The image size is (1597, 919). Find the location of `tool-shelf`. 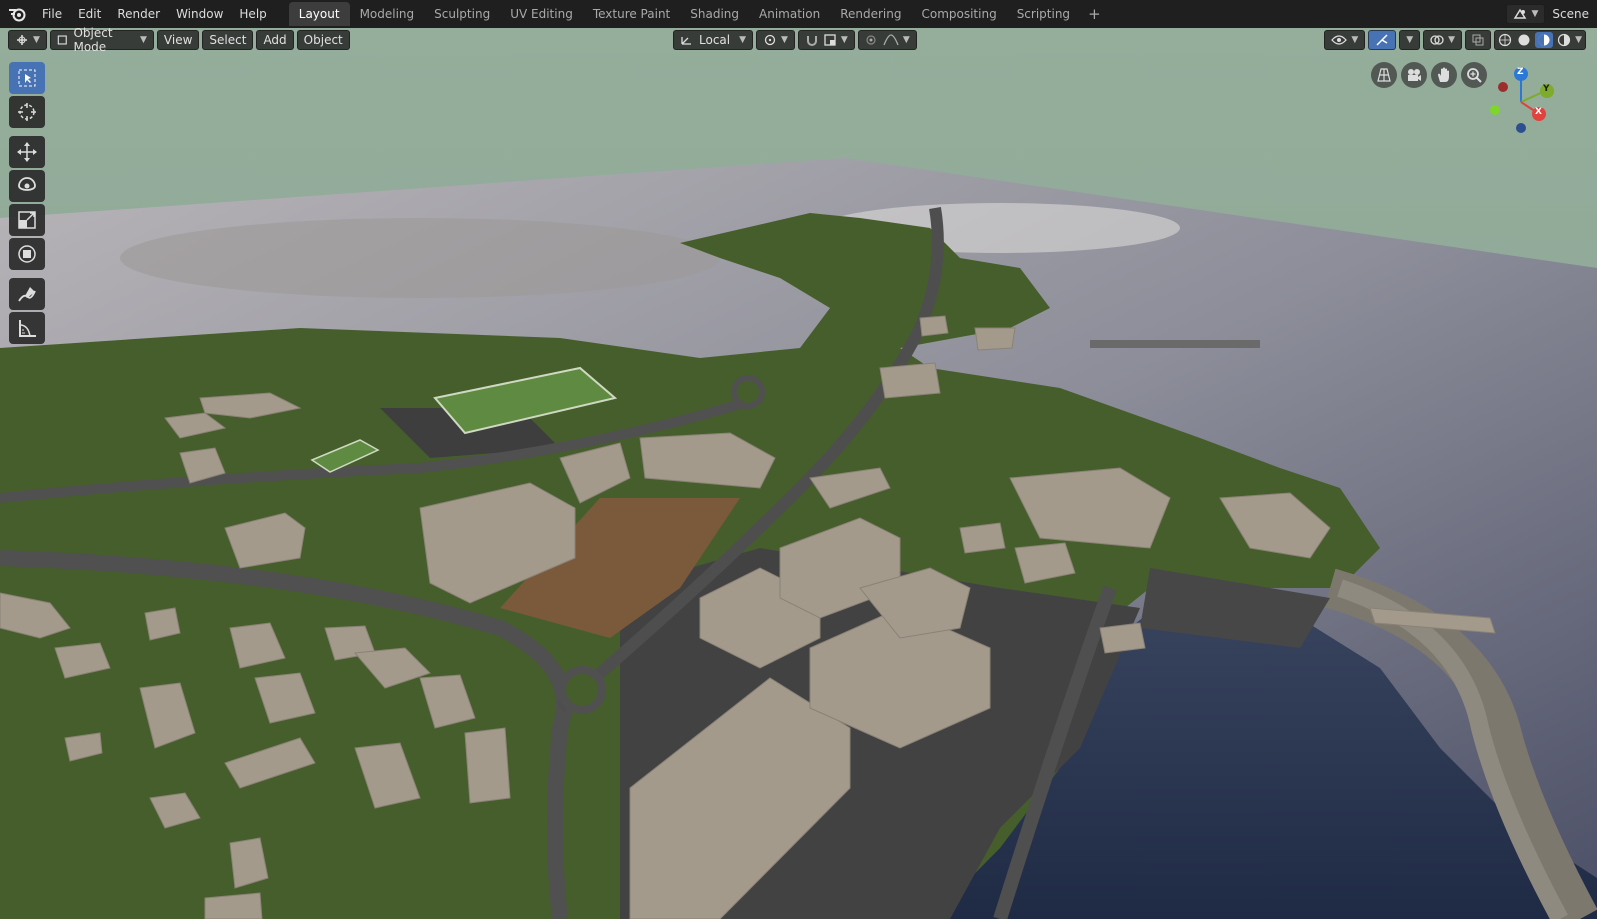

tool-shelf is located at coordinates (28, 204).